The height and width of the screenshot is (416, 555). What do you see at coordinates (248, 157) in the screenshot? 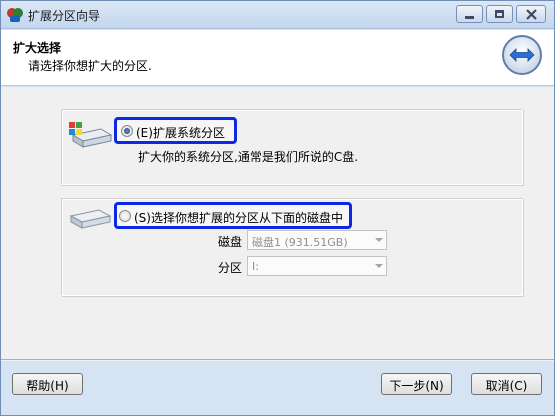
I see `extend-system-description: 扩大你的系统分区,通常是我们所说的C盘.` at bounding box center [248, 157].